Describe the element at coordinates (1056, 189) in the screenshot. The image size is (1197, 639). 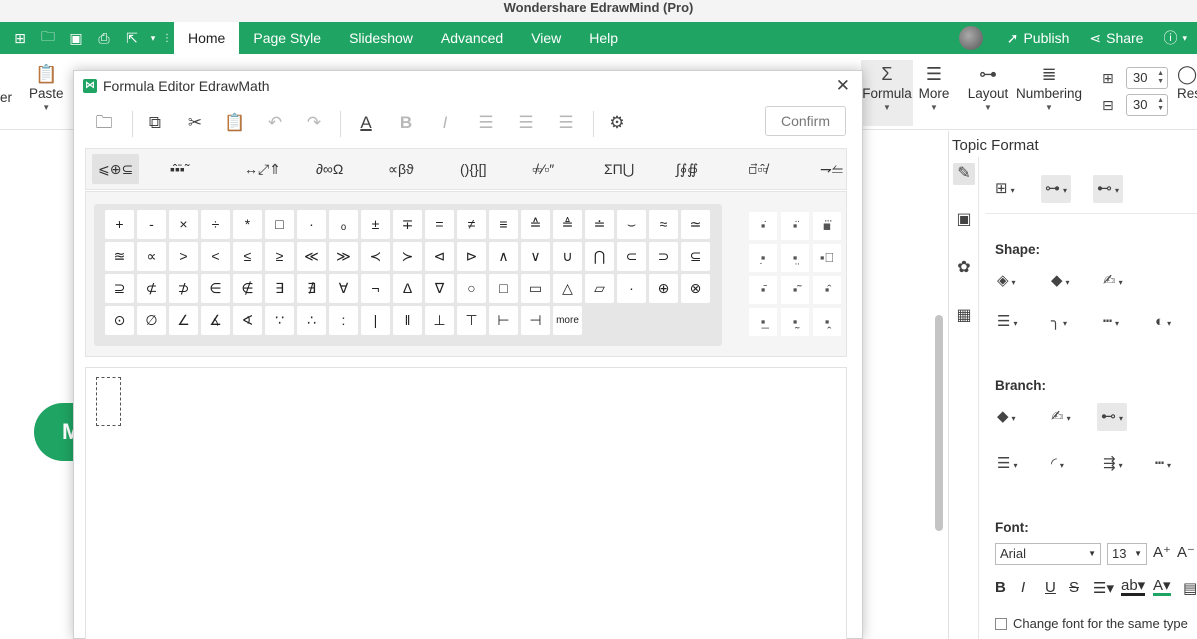
I see `topic-structure-dropdown: ⊶ ▾` at that location.